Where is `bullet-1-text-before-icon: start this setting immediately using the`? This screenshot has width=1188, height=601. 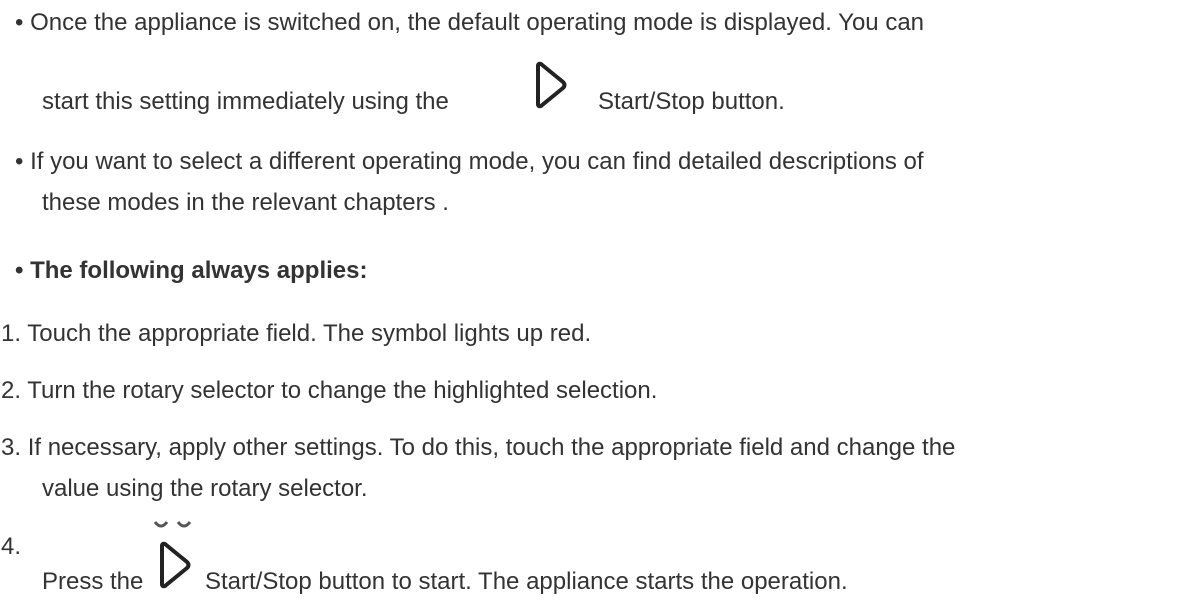 bullet-1-text-before-icon: start this setting immediately using the is located at coordinates (245, 101).